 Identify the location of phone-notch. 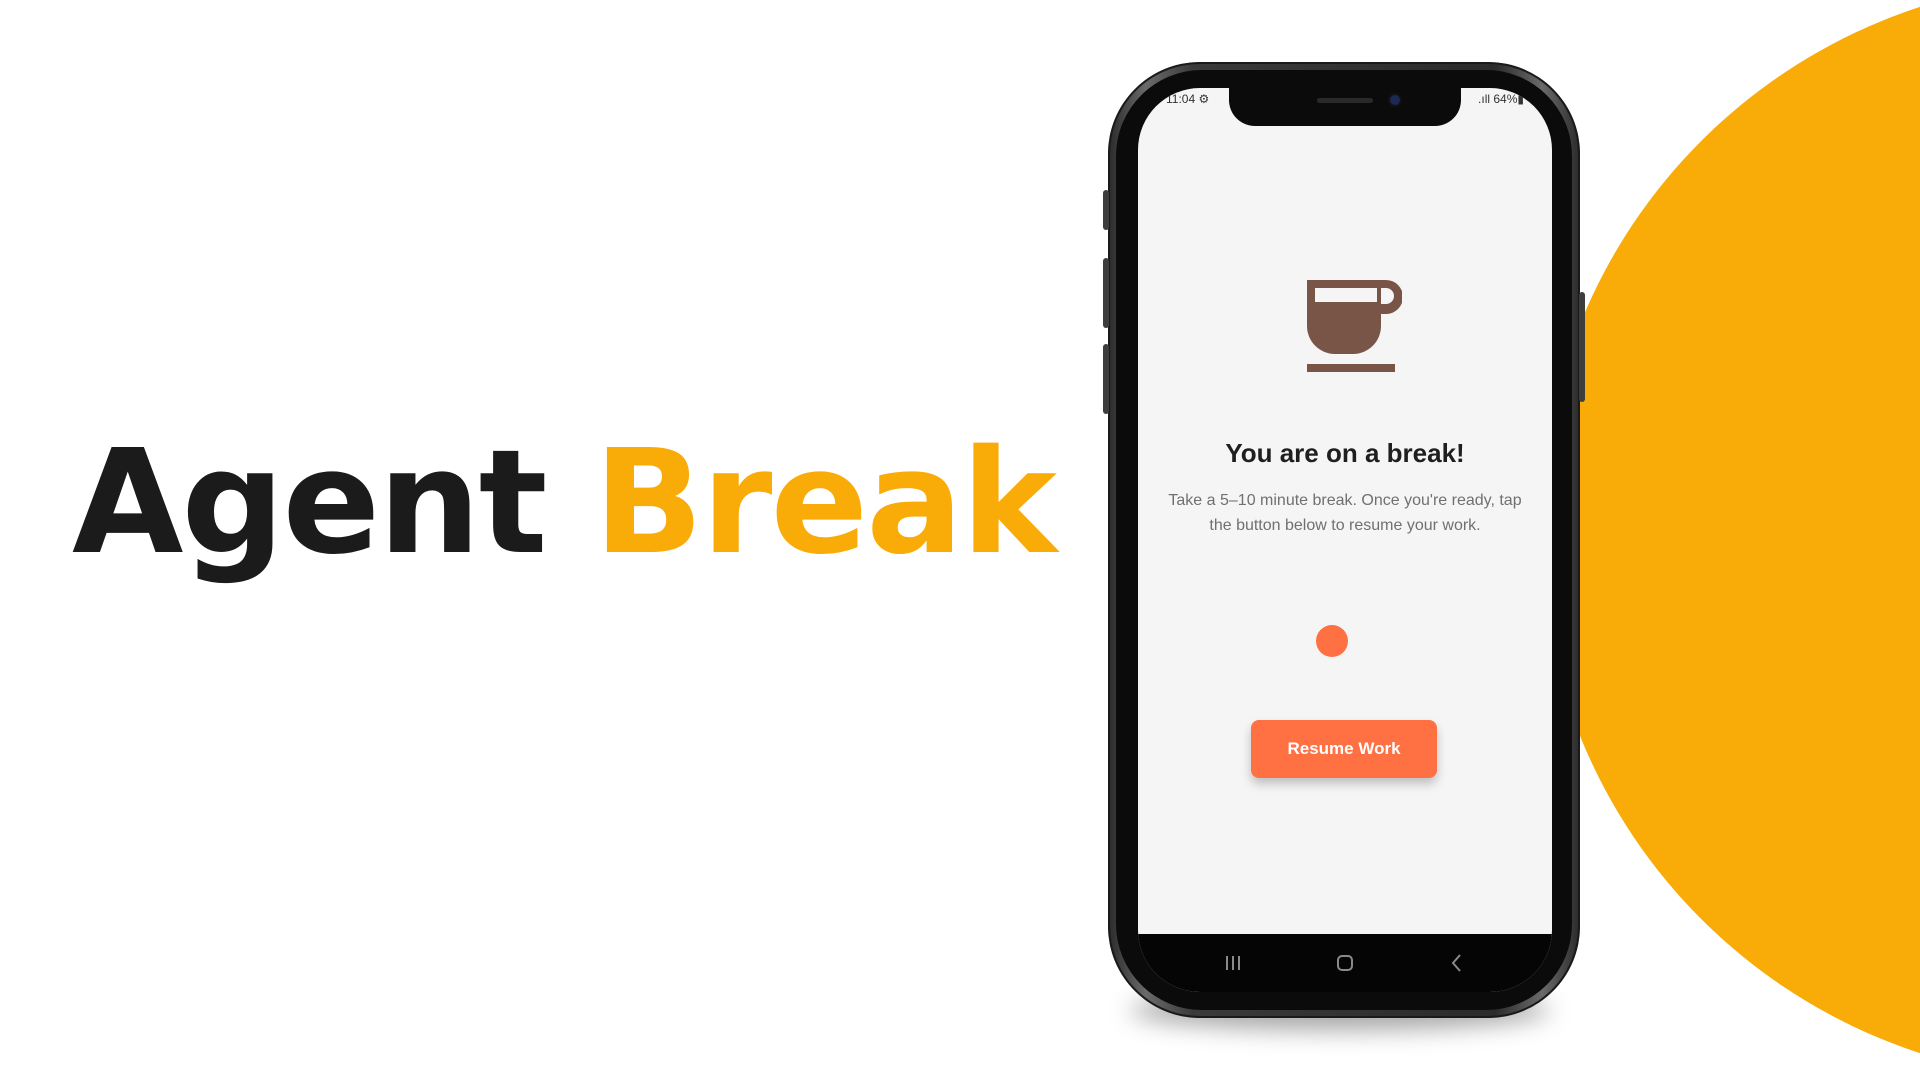
(1345, 107).